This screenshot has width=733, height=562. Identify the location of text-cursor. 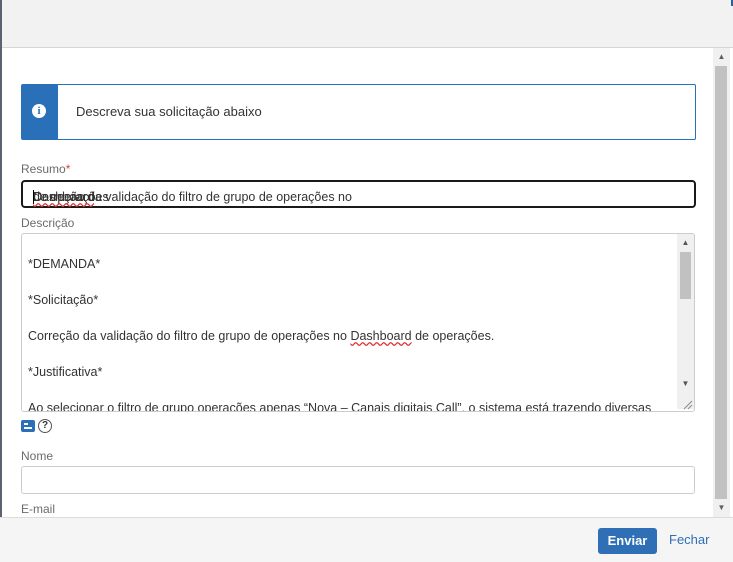
(33, 197).